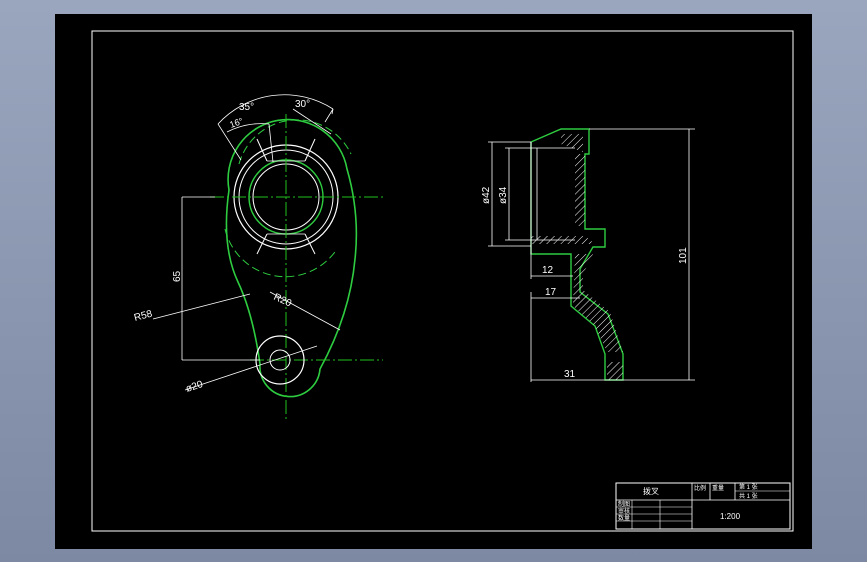  What do you see at coordinates (703, 506) in the screenshot?
I see `title-block: 拨叉 比例 重量 第 1 张 共 1 张 制图 审核 数量 1:200` at bounding box center [703, 506].